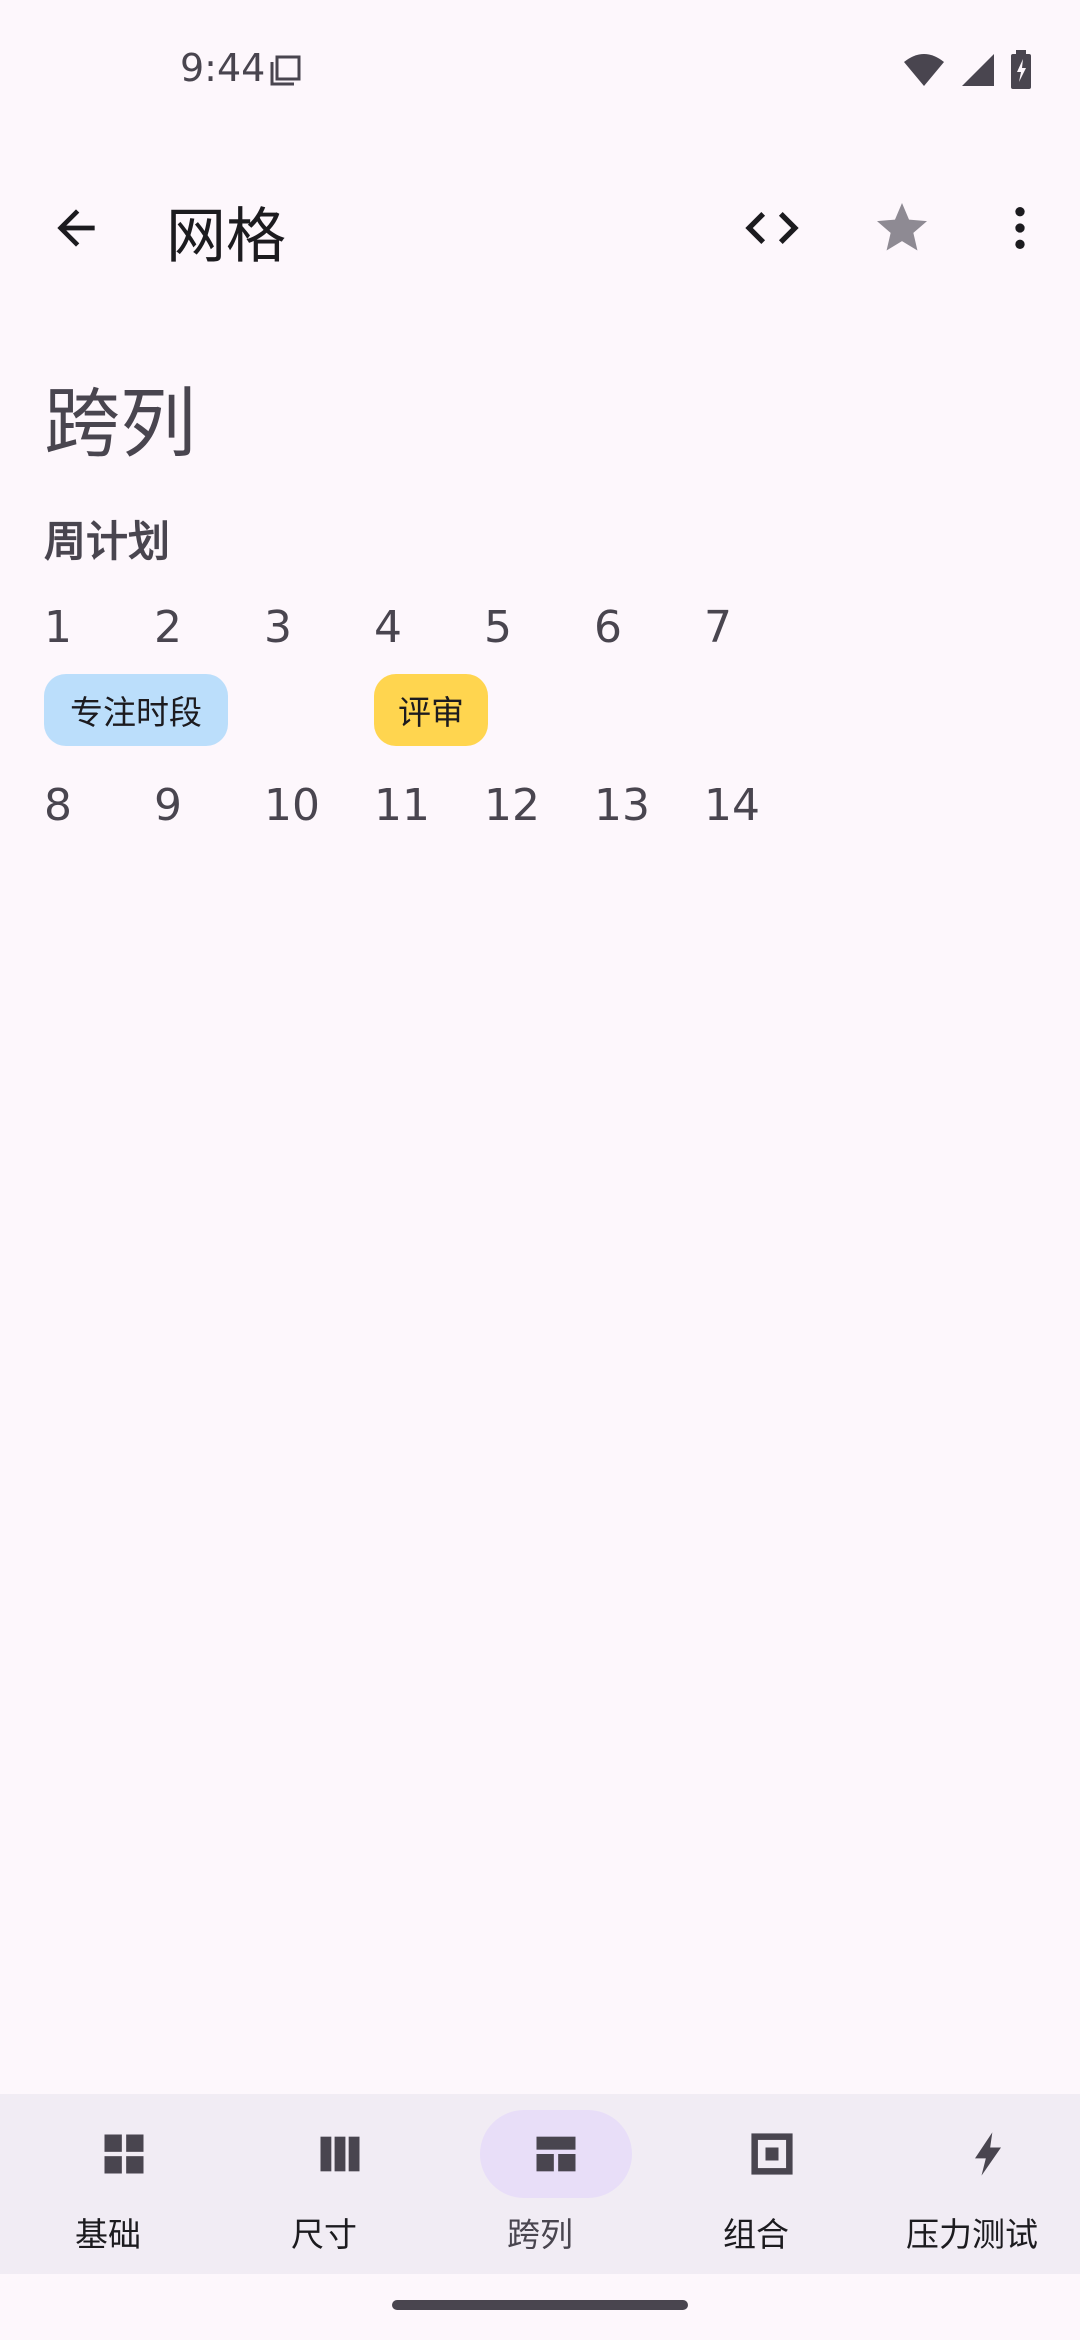 The height and width of the screenshot is (2340, 1080). I want to click on gesture-handle, so click(540, 2305).